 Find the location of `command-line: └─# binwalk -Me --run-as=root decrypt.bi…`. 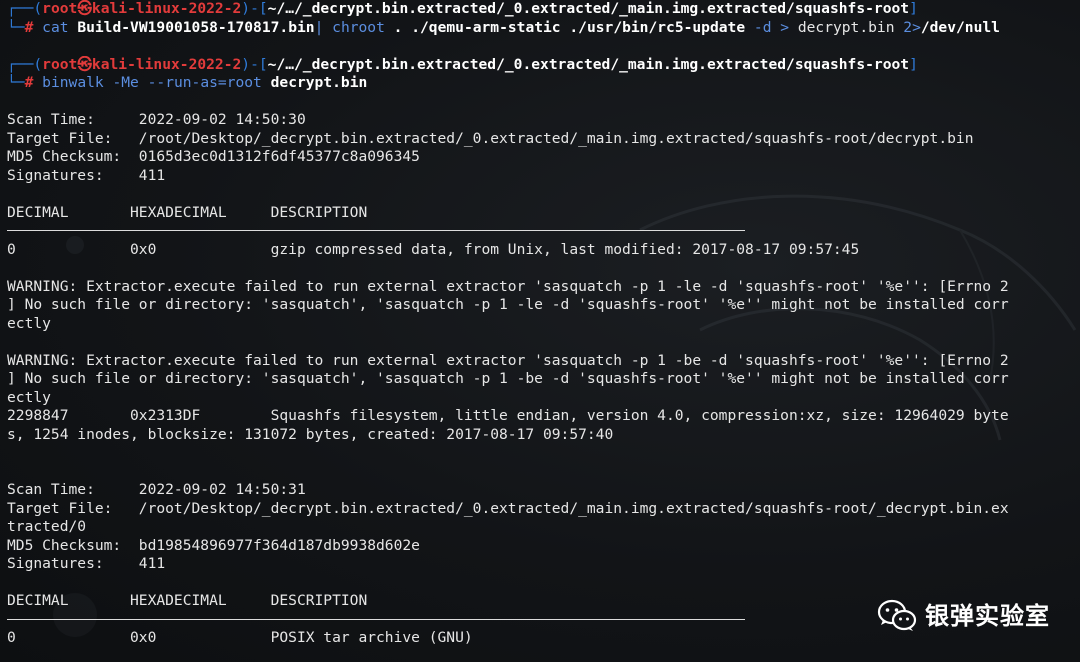

command-line: └─# binwalk -Me --run-as=root decrypt.bi… is located at coordinates (541, 83).